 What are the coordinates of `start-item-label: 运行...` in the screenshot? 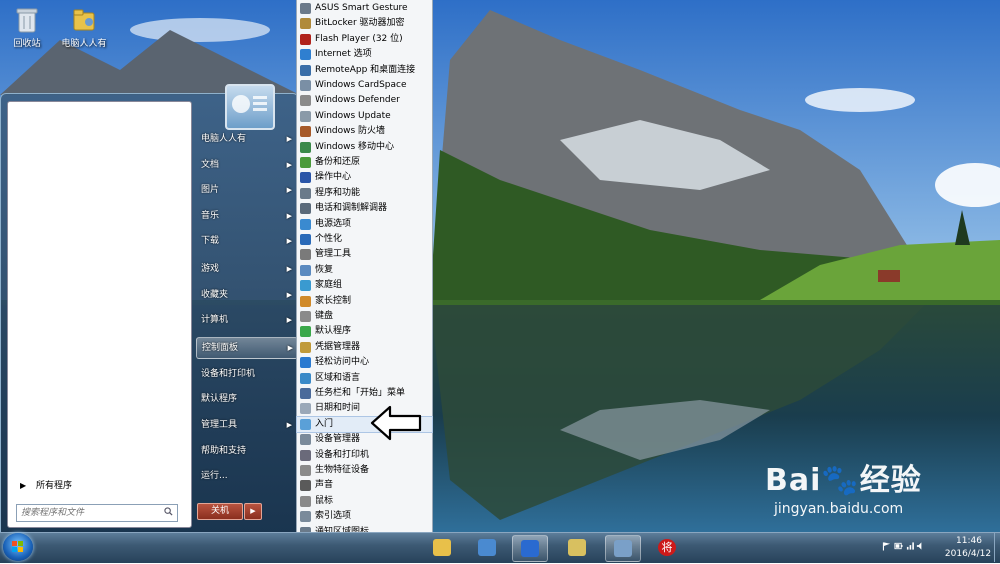 It's located at (214, 476).